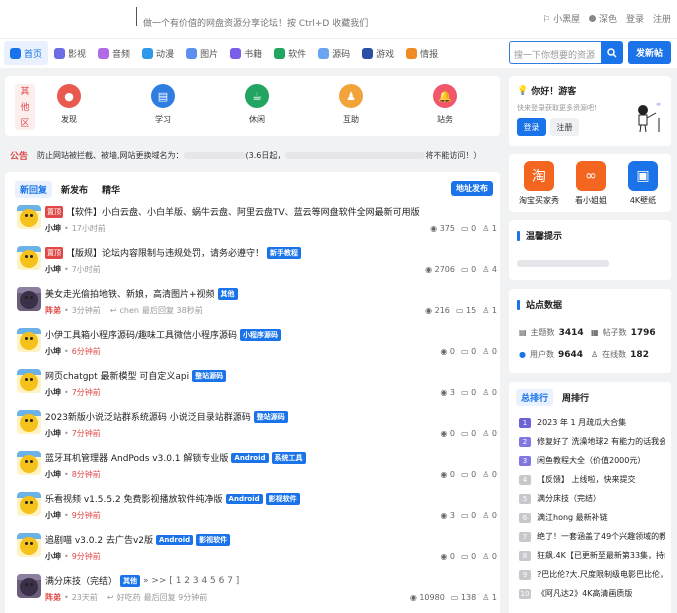  Describe the element at coordinates (535, 397) in the screenshot. I see `tab-total-rank: 总排行` at that location.